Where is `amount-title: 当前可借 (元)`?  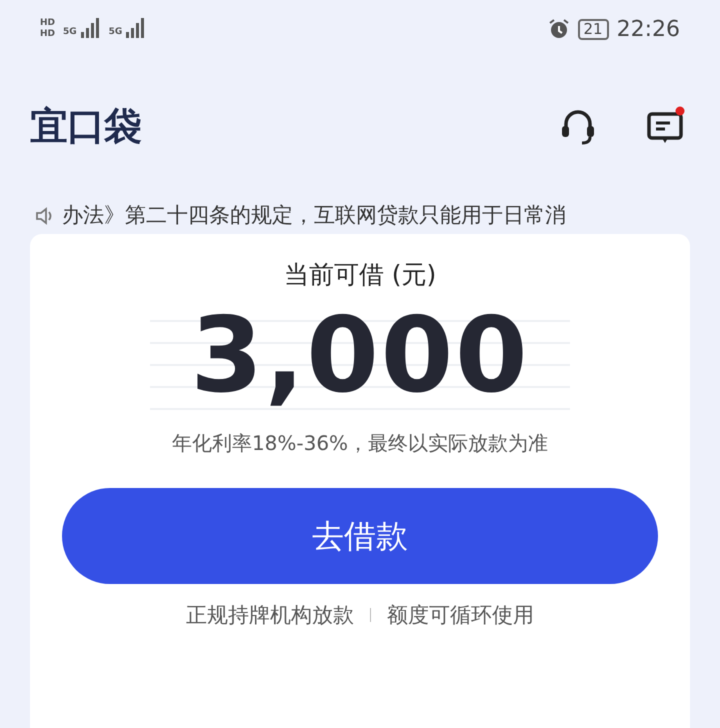 amount-title: 当前可借 (元) is located at coordinates (360, 275).